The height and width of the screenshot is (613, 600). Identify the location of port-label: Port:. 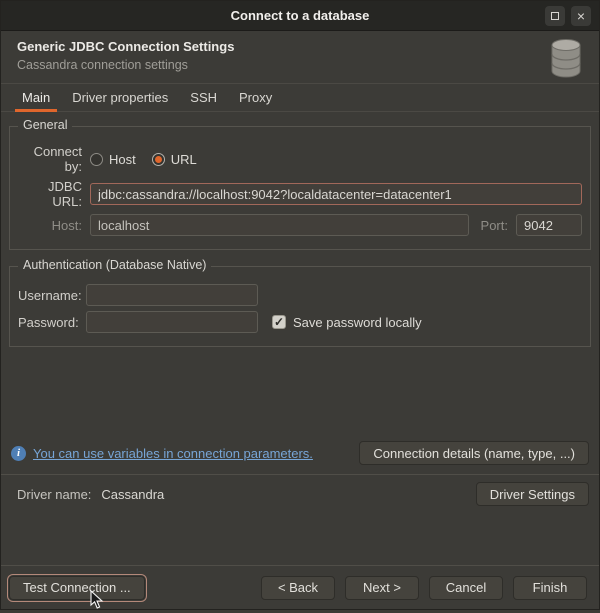
(494, 225).